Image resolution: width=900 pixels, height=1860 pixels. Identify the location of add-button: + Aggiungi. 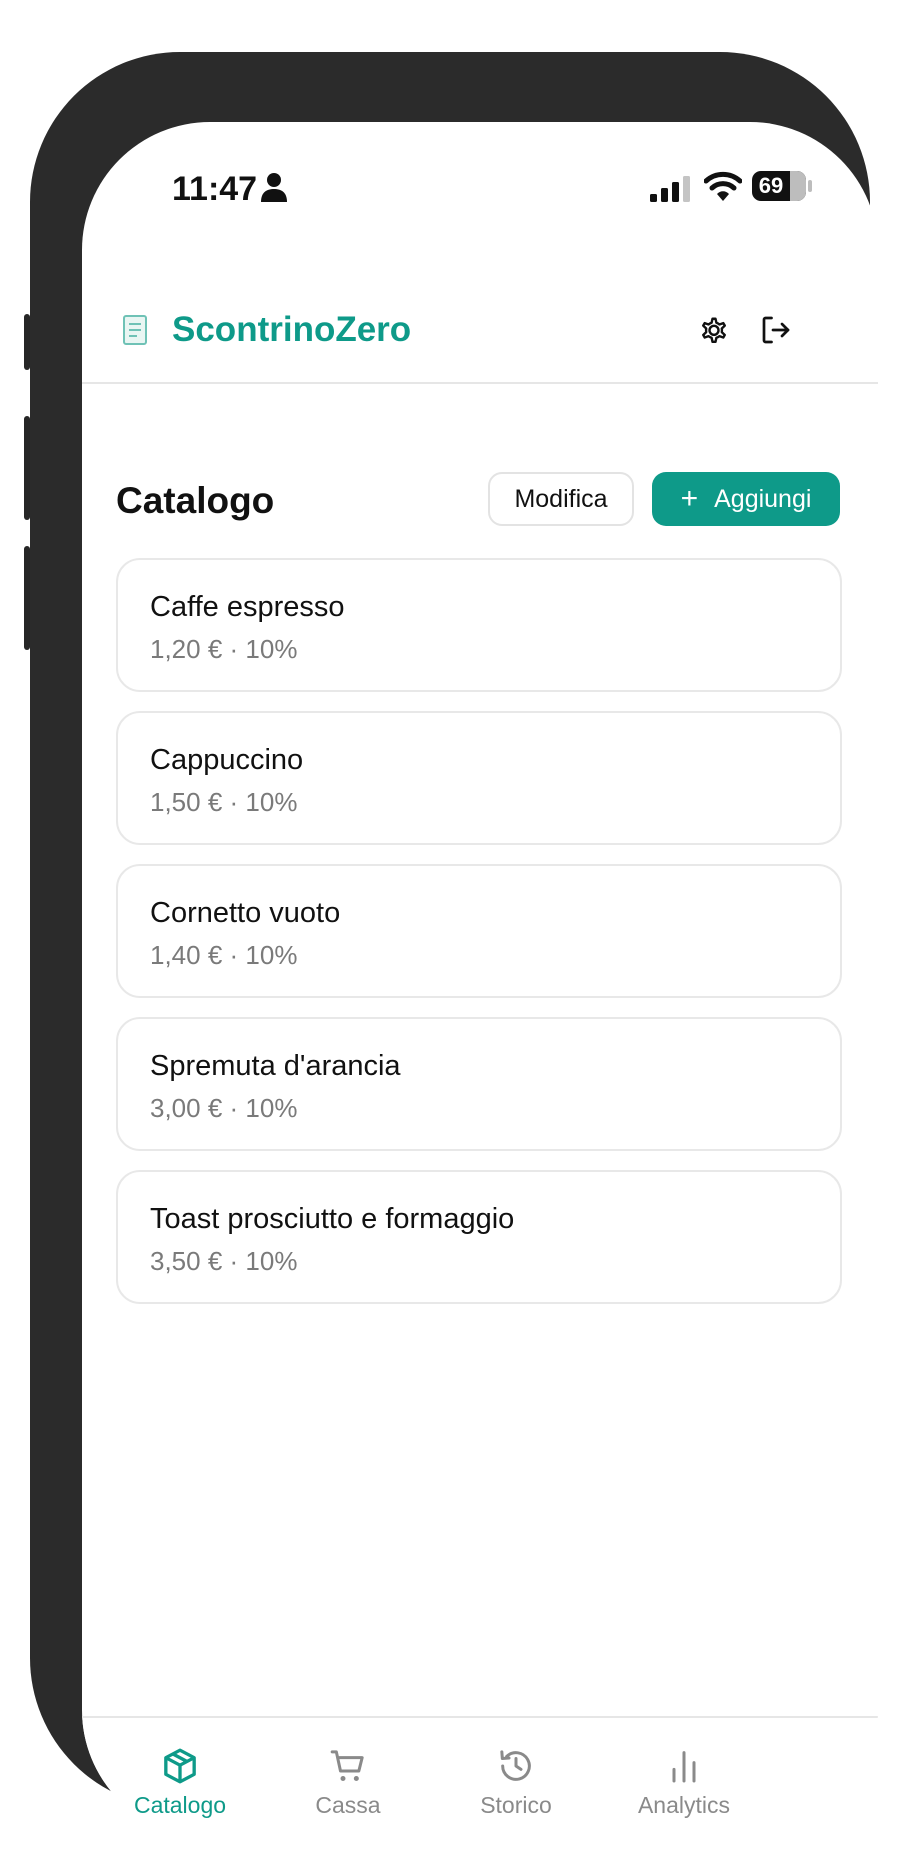
(746, 499).